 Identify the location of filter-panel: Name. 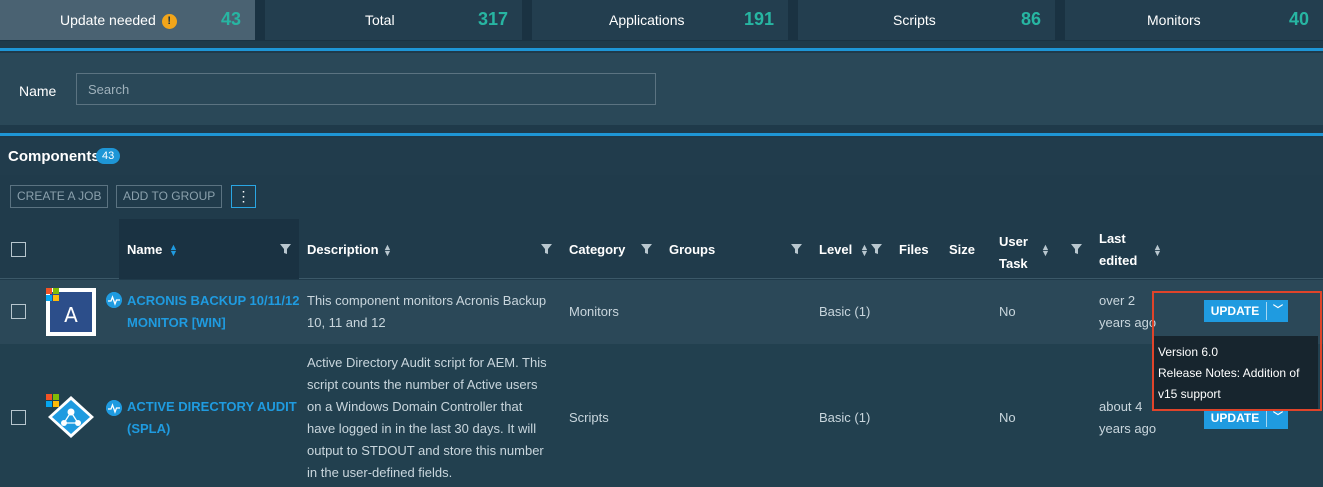
(661, 89).